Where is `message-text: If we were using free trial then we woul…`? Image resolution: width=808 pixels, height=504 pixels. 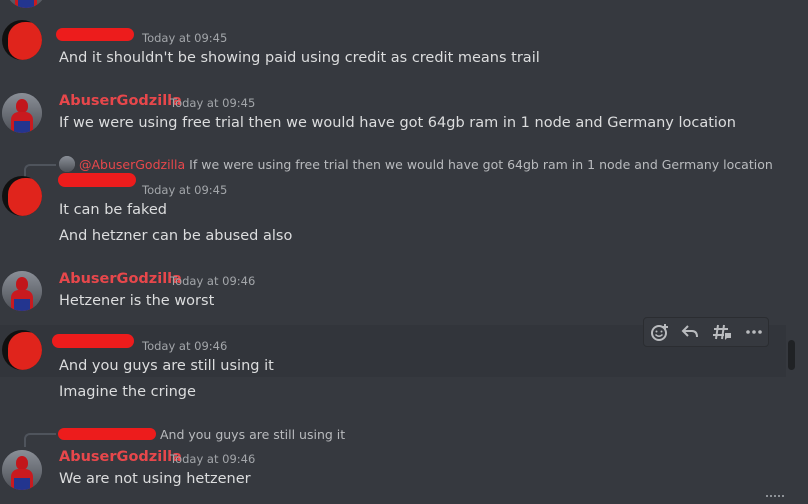 message-text: If we were using free trial then we woul… is located at coordinates (397, 123).